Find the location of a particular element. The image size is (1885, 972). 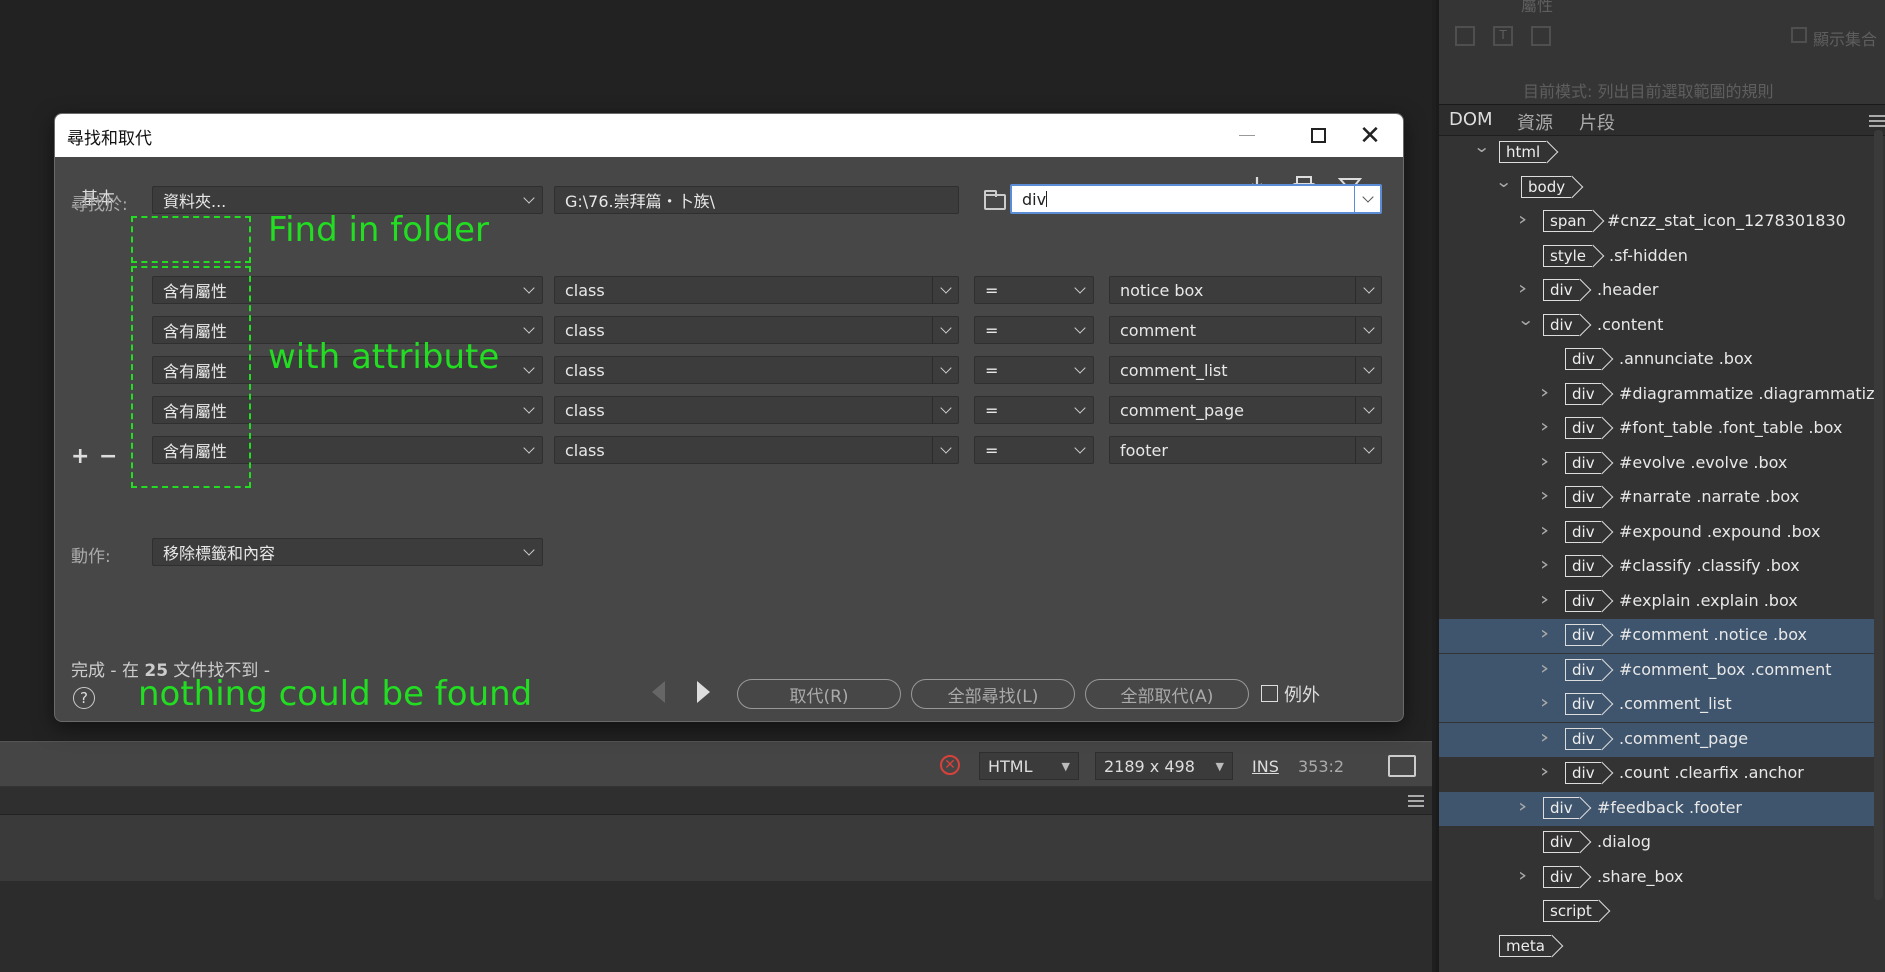

exception-checkbox is located at coordinates (1269, 693).